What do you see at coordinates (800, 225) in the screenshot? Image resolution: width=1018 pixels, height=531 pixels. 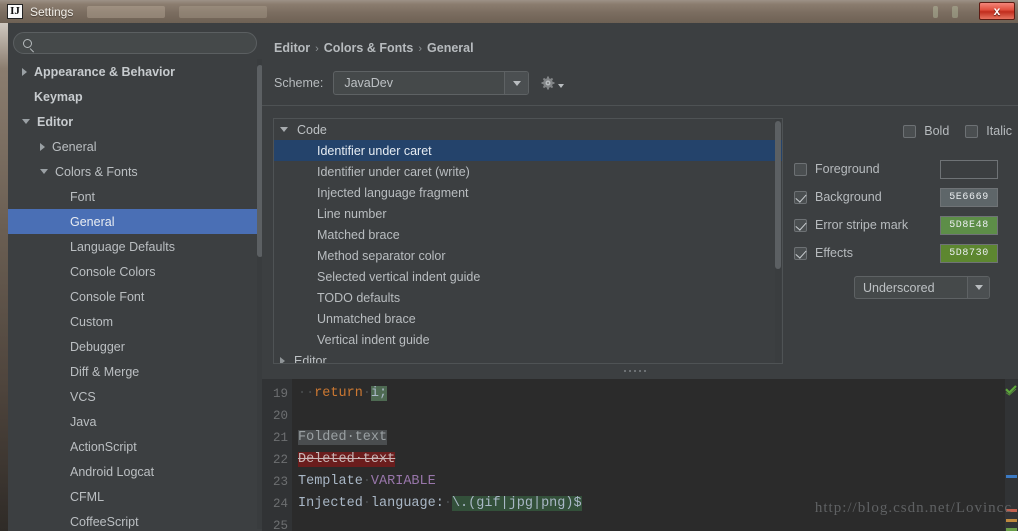 I see `error-stripe-mark-checkbox` at bounding box center [800, 225].